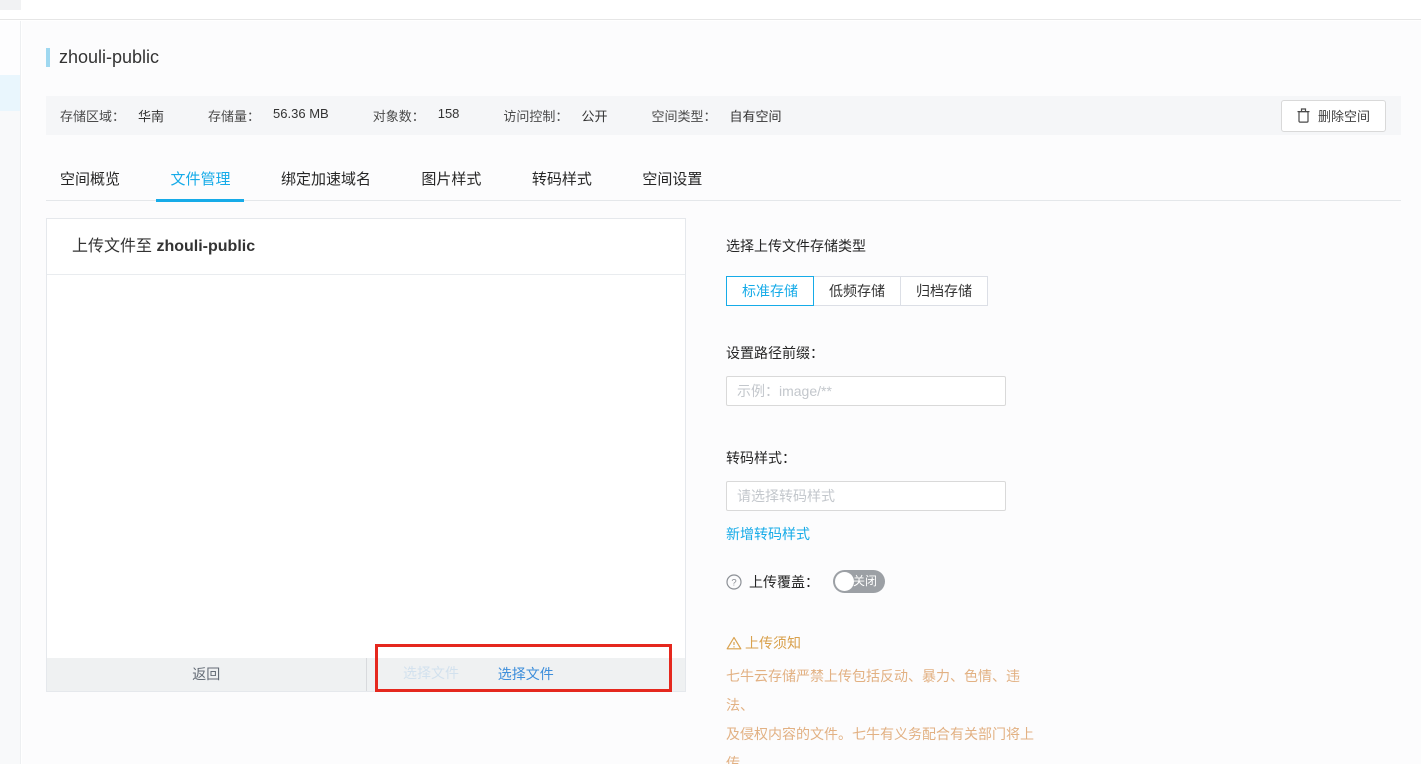 The width and height of the screenshot is (1421, 764). What do you see at coordinates (734, 643) in the screenshot?
I see `warning-triangle-icon` at bounding box center [734, 643].